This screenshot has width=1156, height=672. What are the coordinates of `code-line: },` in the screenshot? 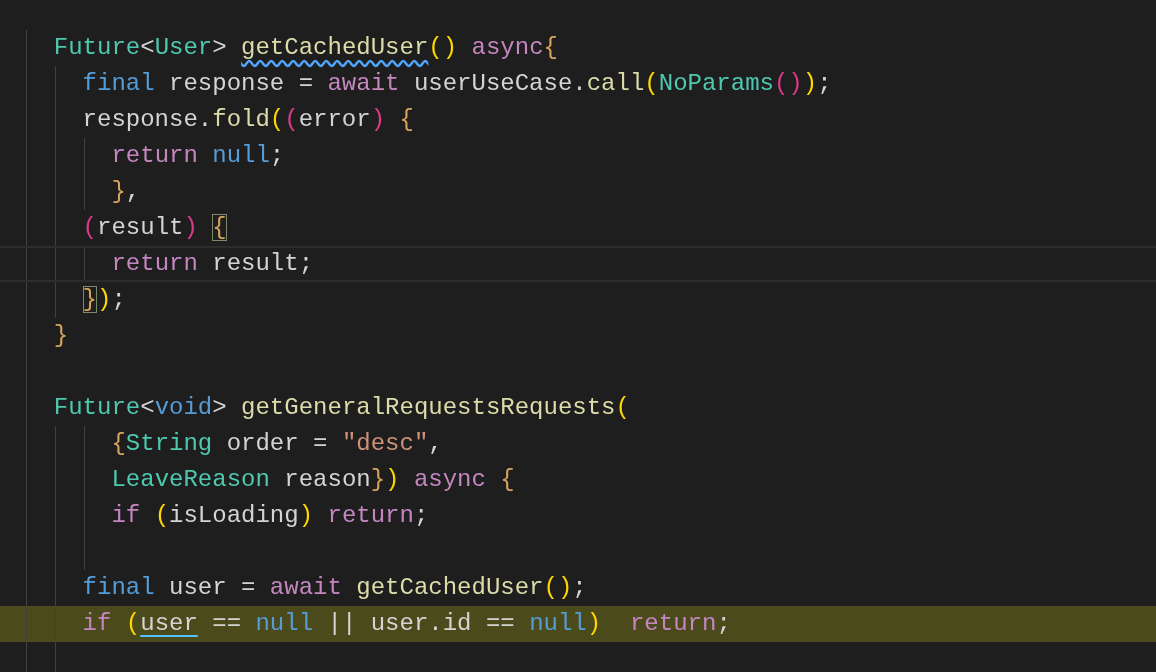 It's located at (125, 192).